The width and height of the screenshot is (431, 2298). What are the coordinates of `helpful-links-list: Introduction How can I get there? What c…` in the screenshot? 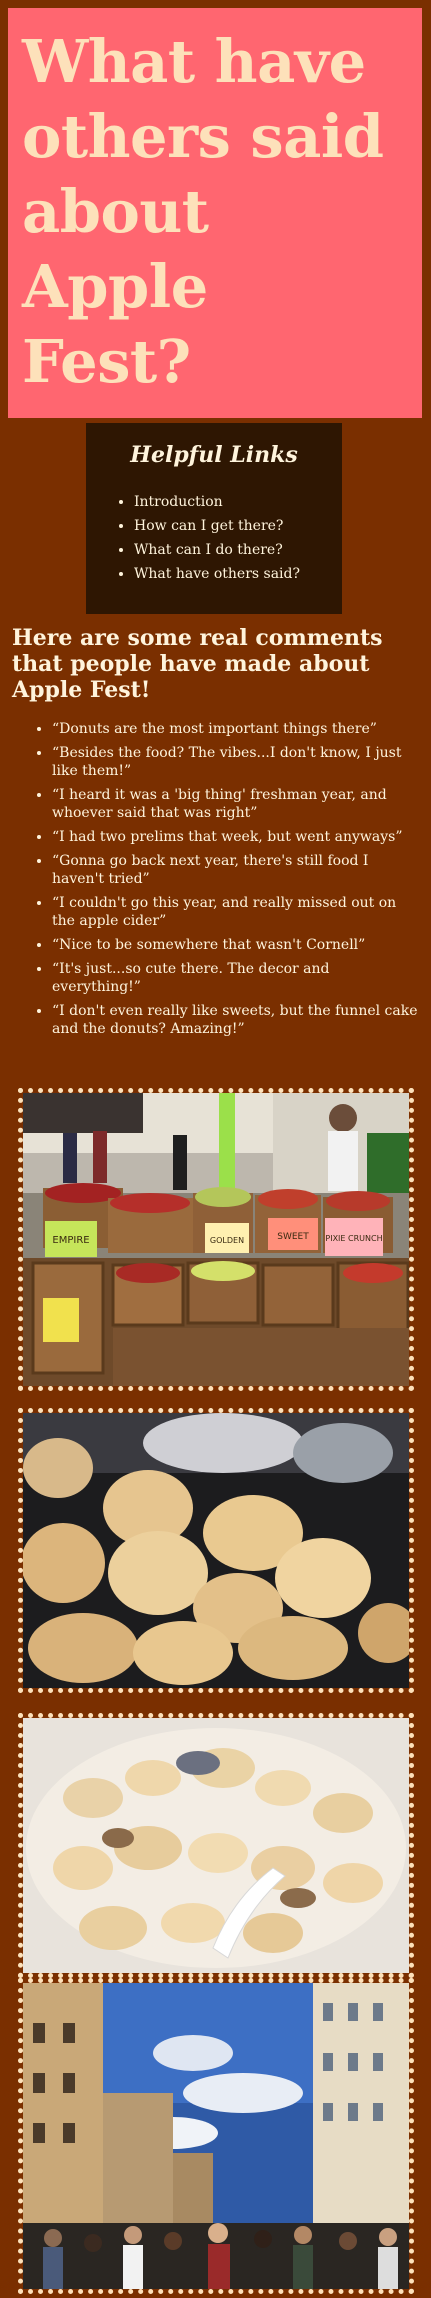 It's located at (214, 538).